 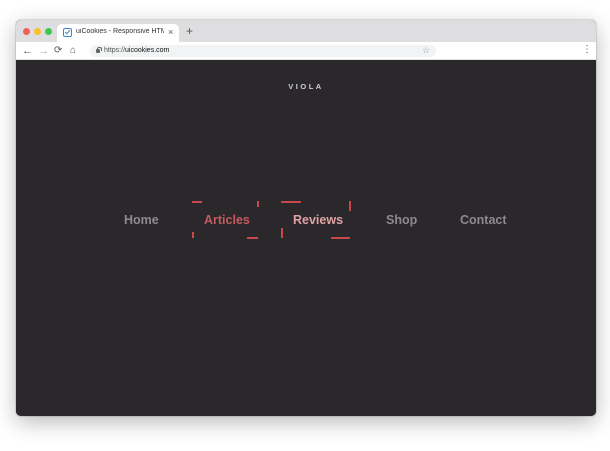 What do you see at coordinates (99, 49) in the screenshot?
I see `lock-icon` at bounding box center [99, 49].